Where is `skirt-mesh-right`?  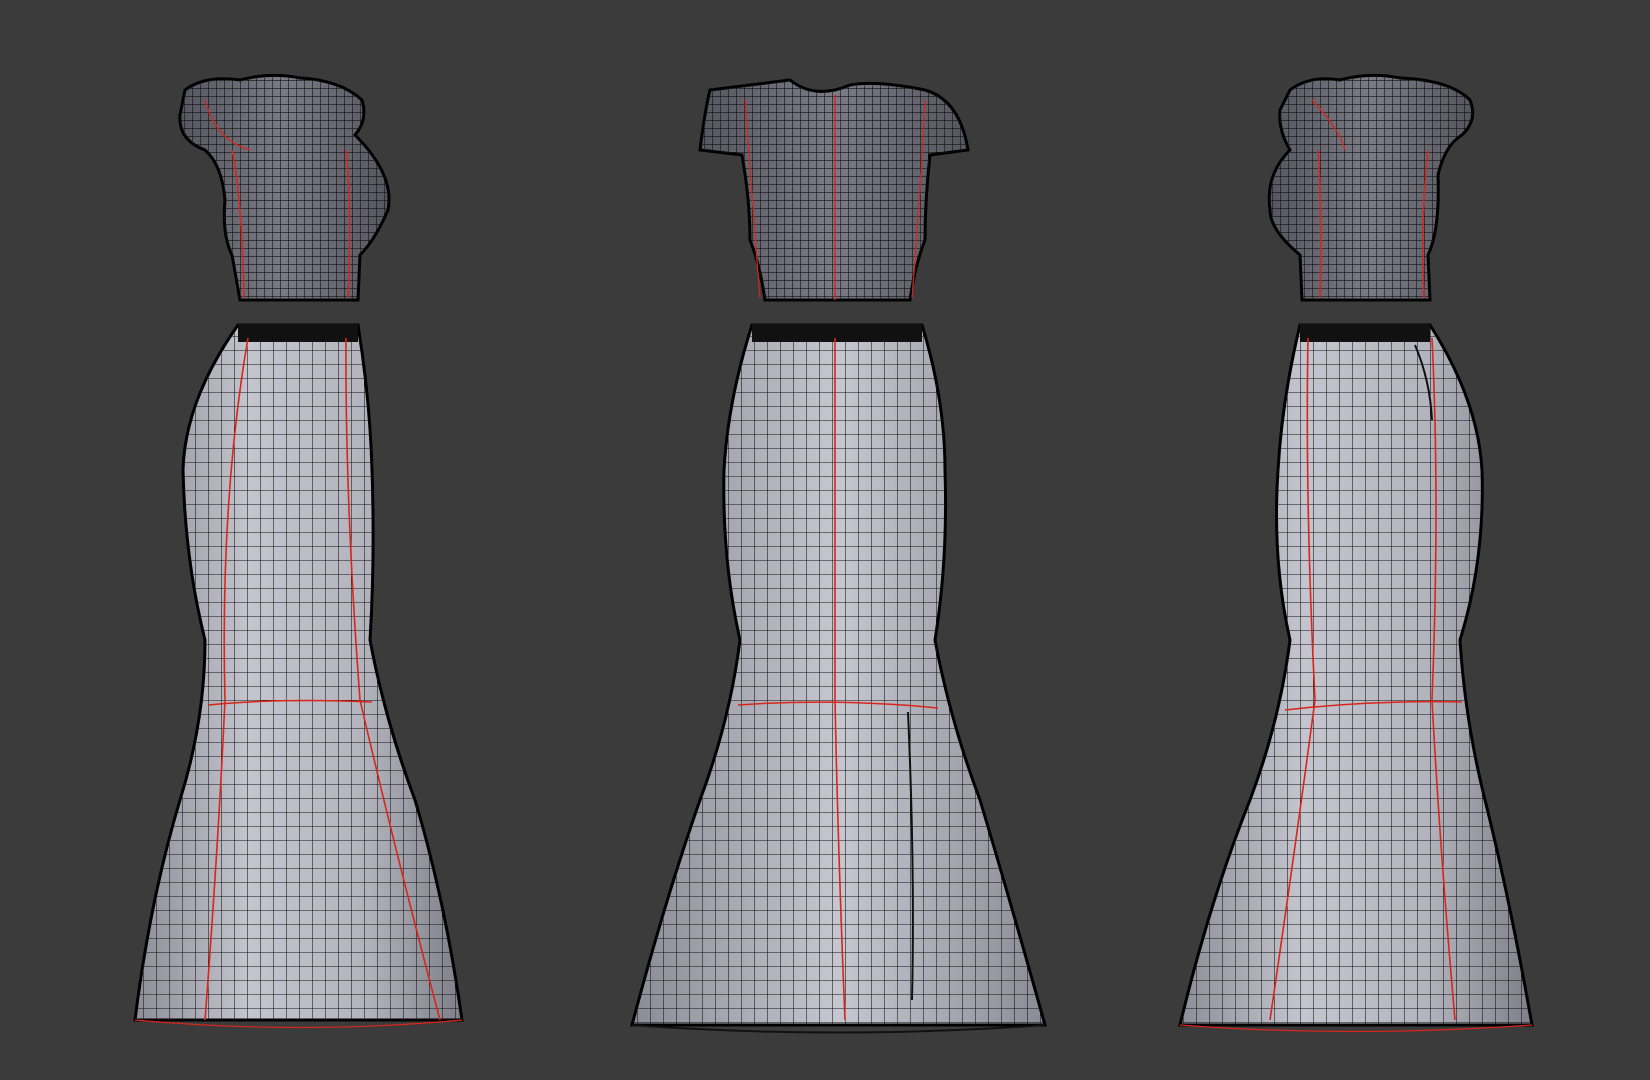
skirt-mesh-right is located at coordinates (1356, 678).